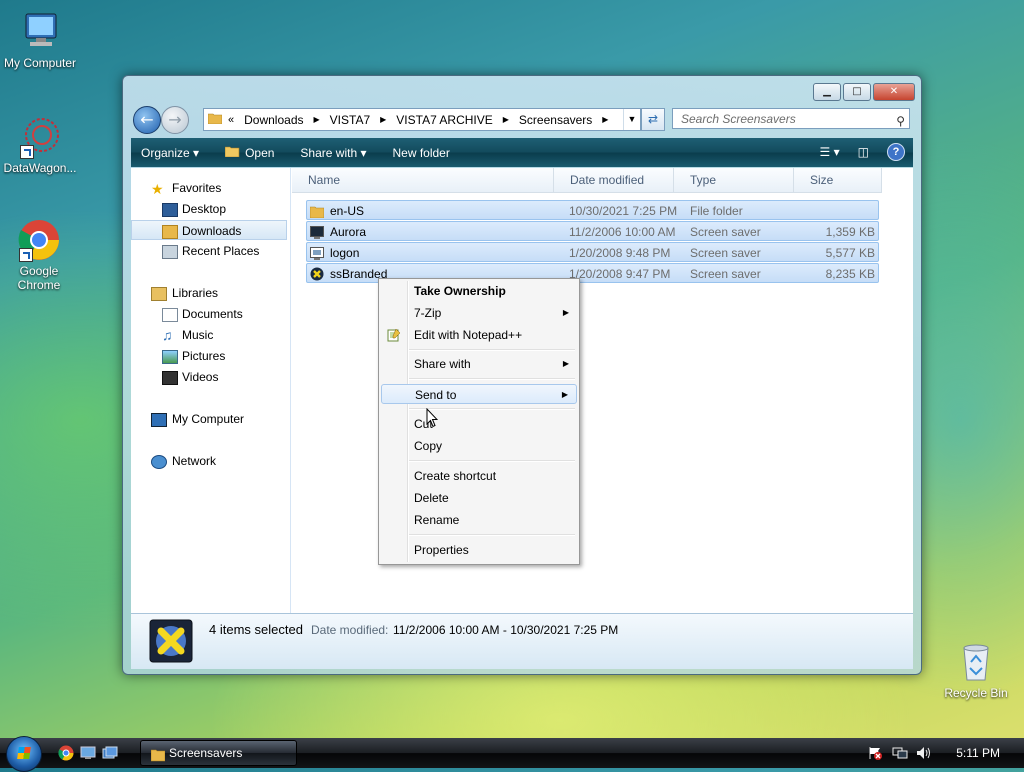 This screenshot has width=1024, height=772. What do you see at coordinates (209, 209) in the screenshot?
I see `nav-desktop: Desktop` at bounding box center [209, 209].